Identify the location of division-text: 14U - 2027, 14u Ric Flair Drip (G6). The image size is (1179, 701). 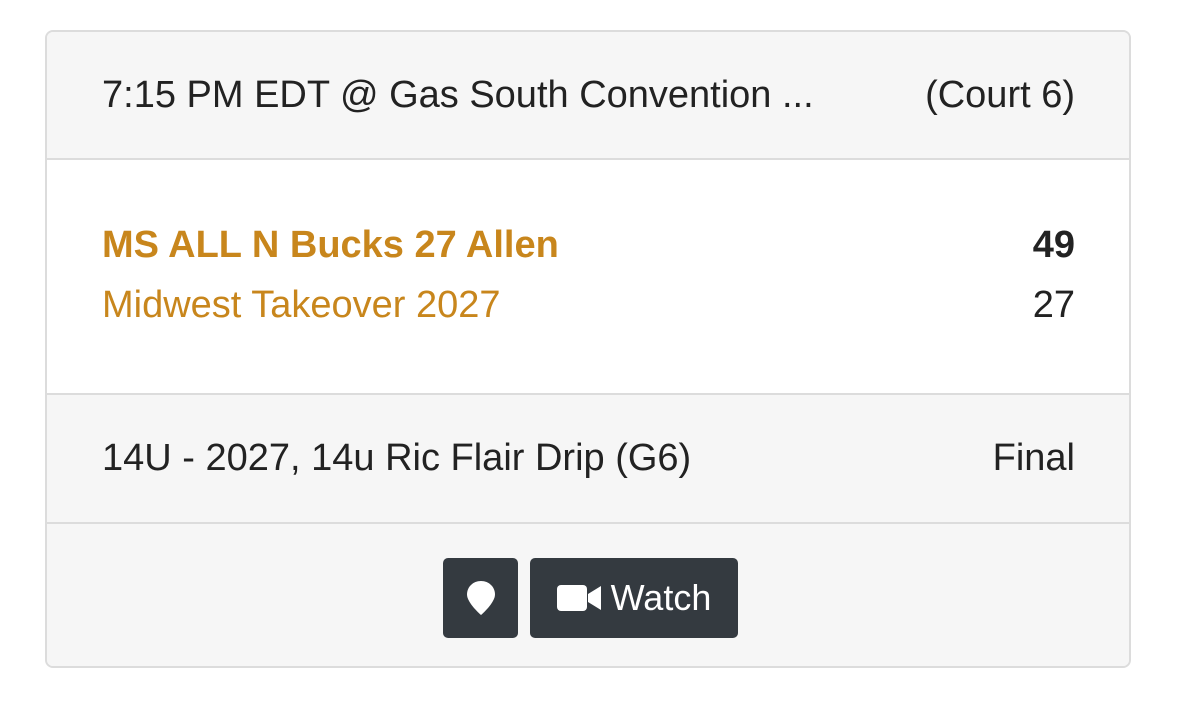
(397, 458).